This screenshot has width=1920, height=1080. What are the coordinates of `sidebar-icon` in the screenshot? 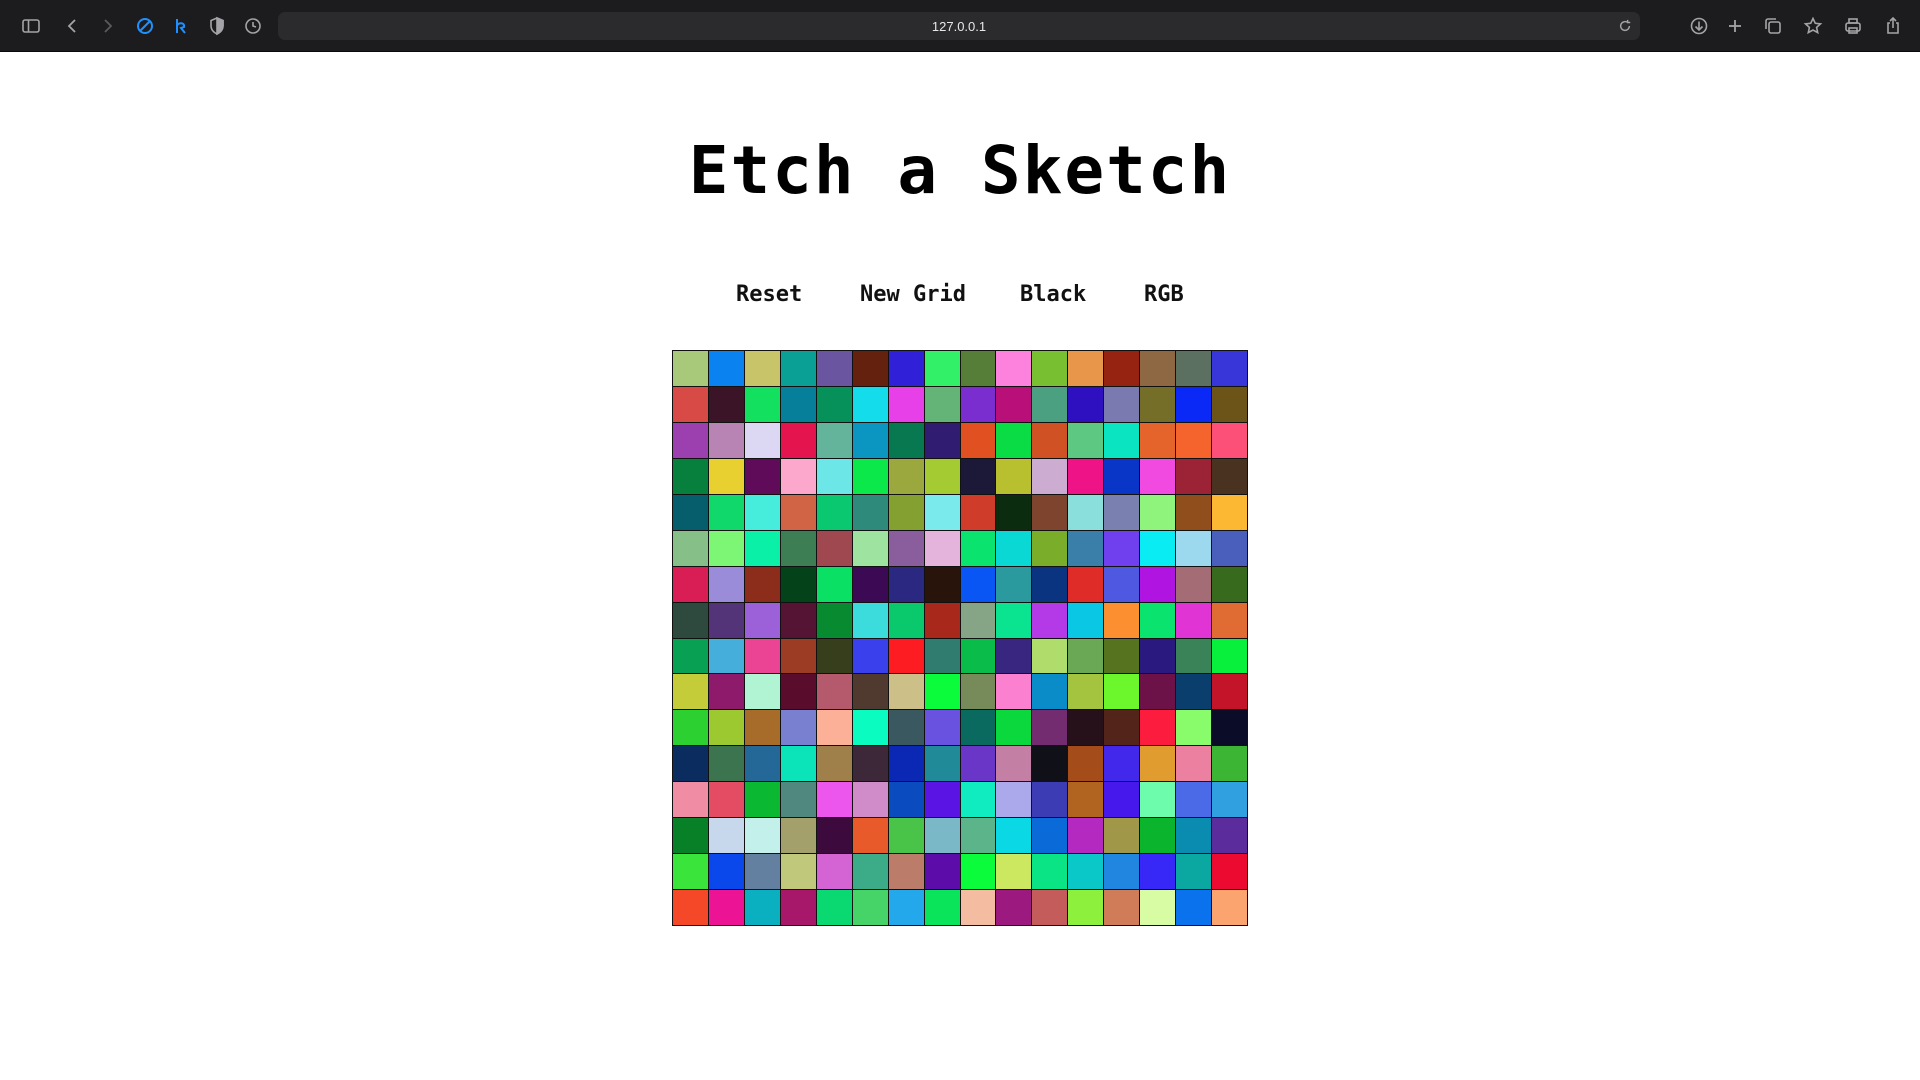 It's located at (31, 26).